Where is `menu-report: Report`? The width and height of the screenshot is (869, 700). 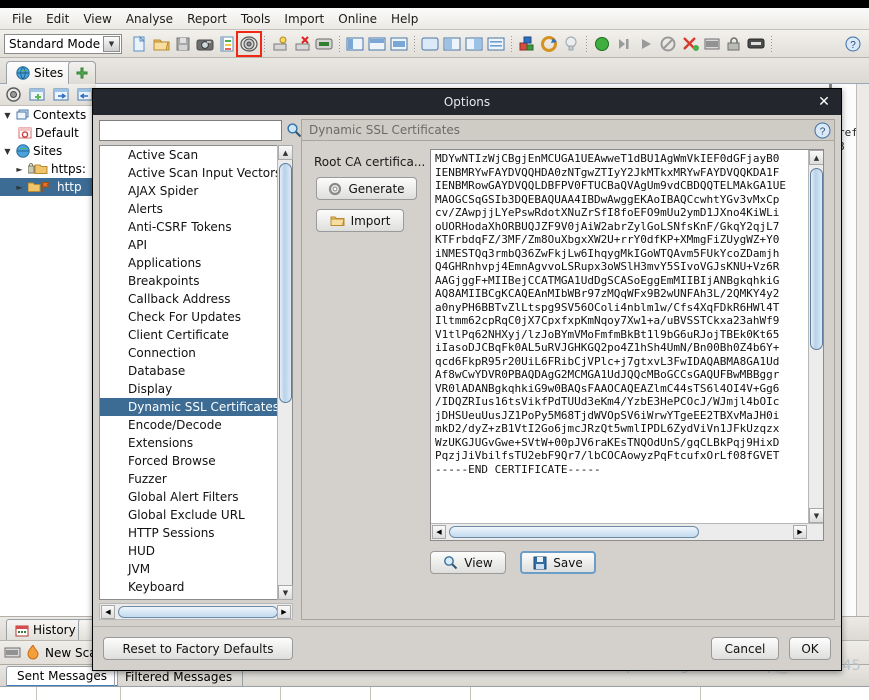 menu-report: Report is located at coordinates (207, 19).